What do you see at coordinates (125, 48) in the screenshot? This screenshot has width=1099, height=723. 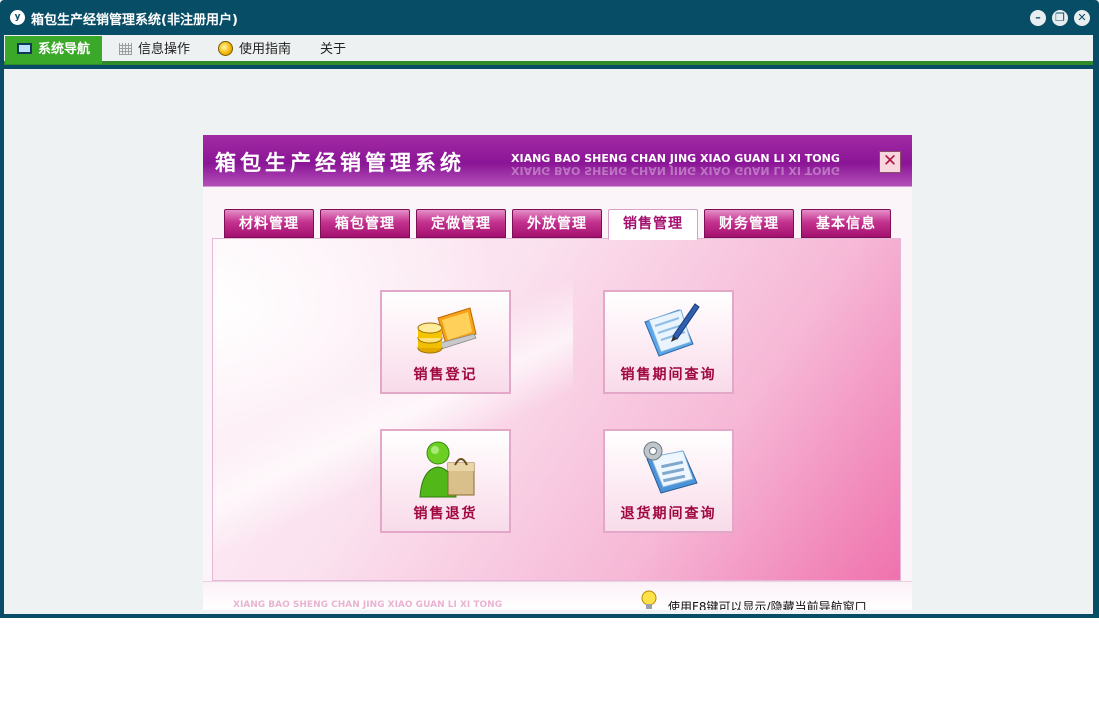 I see `grid-icon` at bounding box center [125, 48].